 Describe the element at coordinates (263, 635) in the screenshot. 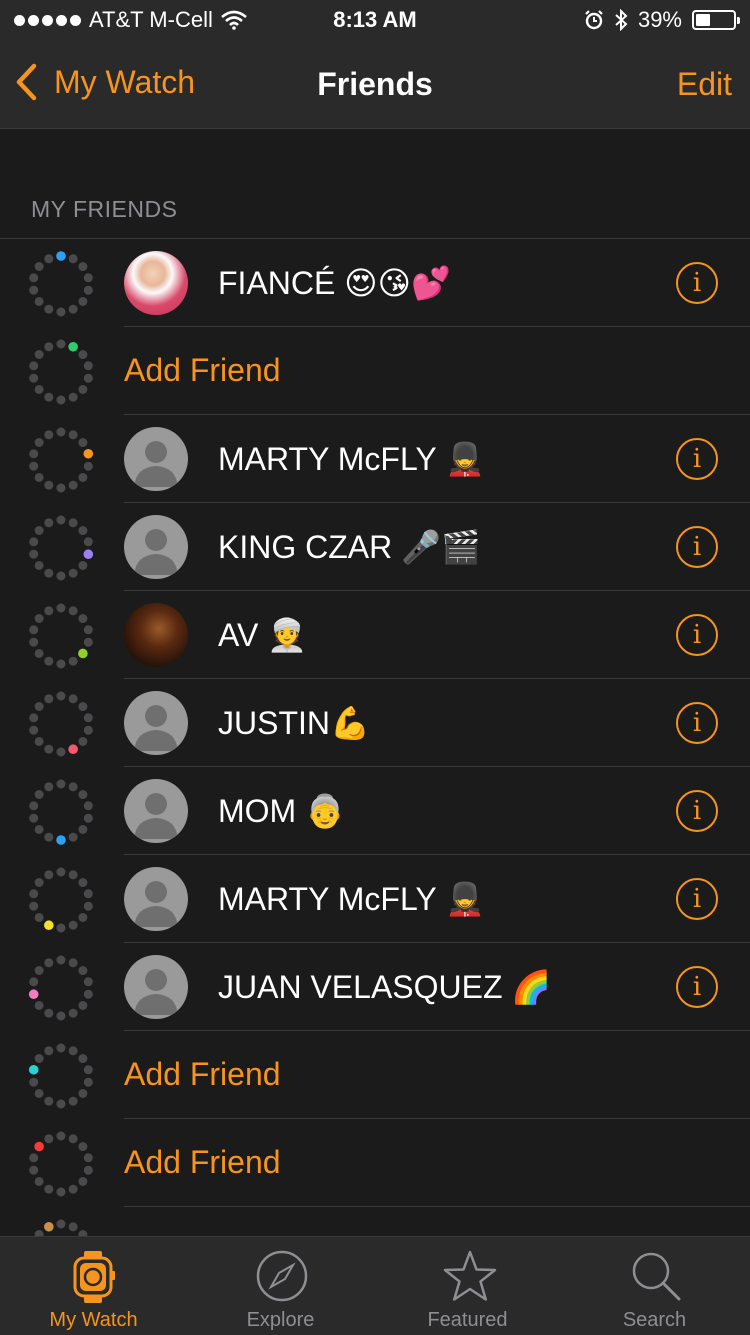

I see `friend-name: AV 👳` at that location.